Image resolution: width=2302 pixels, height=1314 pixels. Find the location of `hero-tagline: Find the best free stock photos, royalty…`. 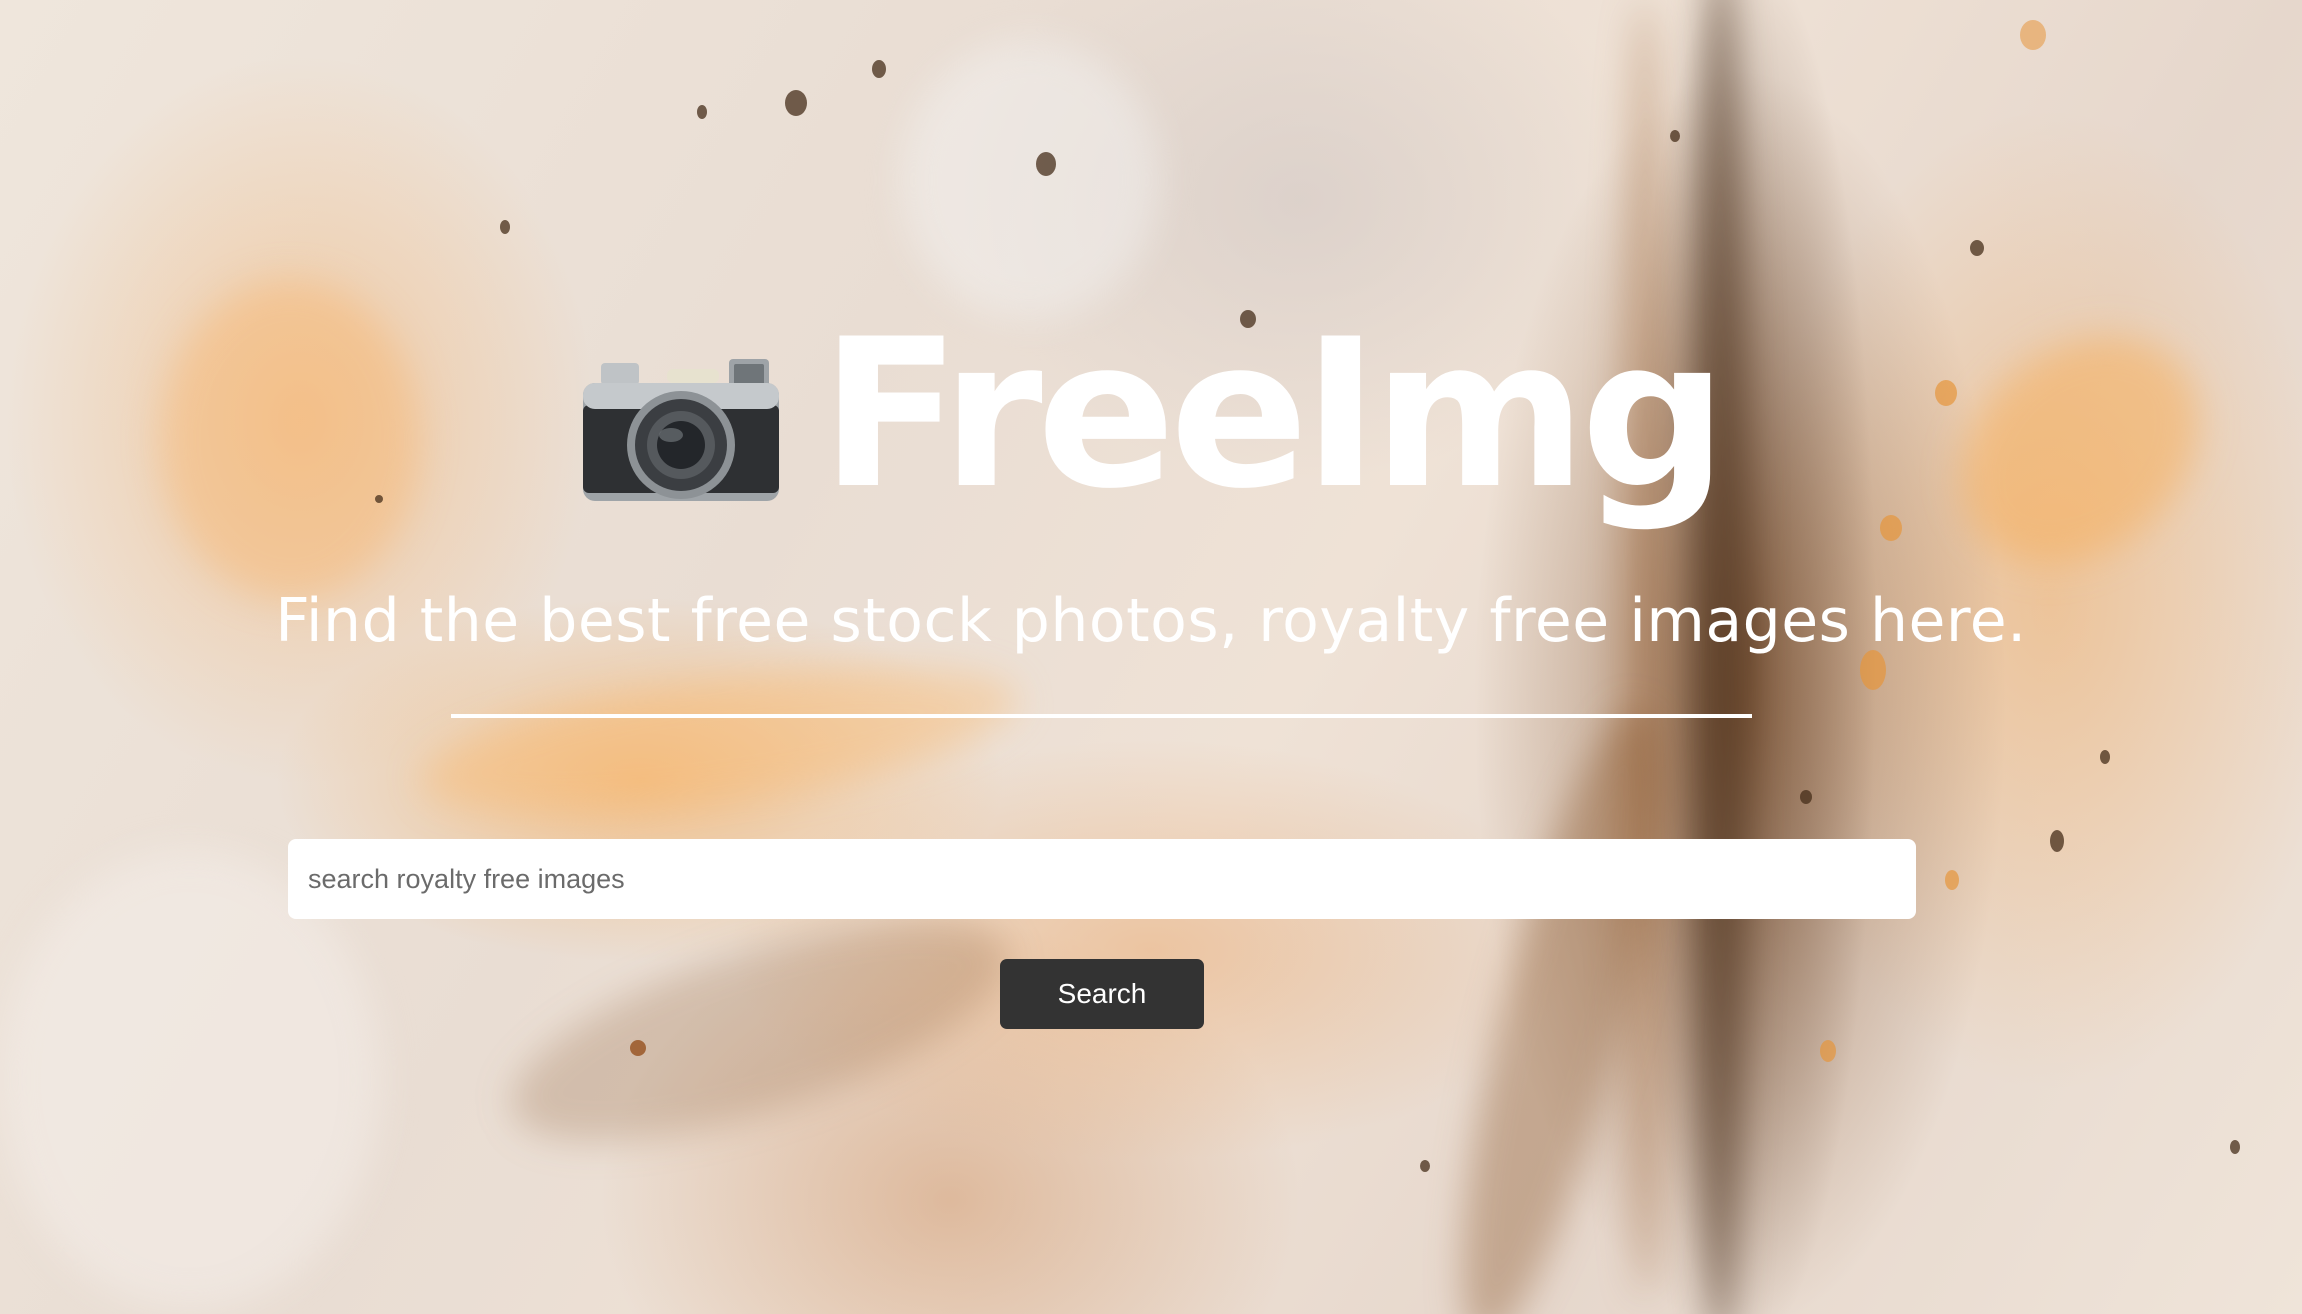

hero-tagline: Find the best free stock photos, royalty… is located at coordinates (1151, 621).